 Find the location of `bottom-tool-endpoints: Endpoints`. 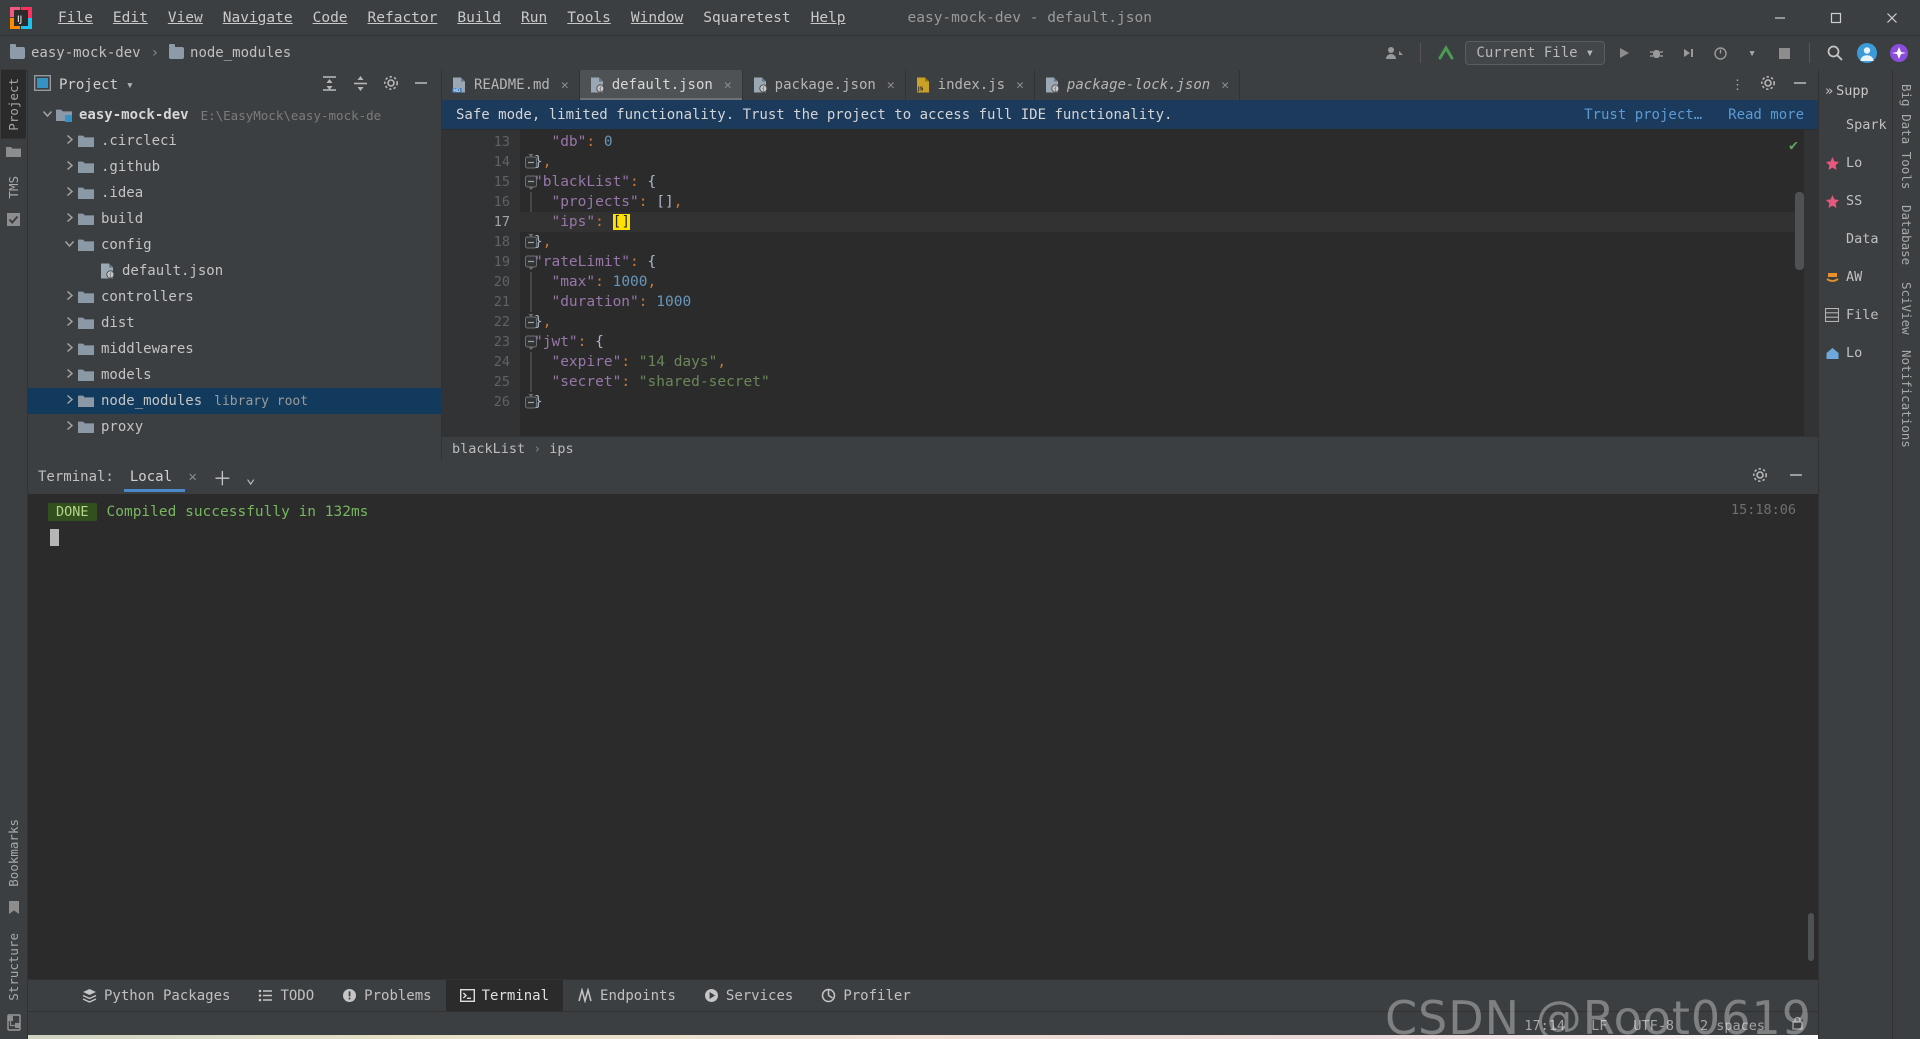

bottom-tool-endpoints: Endpoints is located at coordinates (626, 995).